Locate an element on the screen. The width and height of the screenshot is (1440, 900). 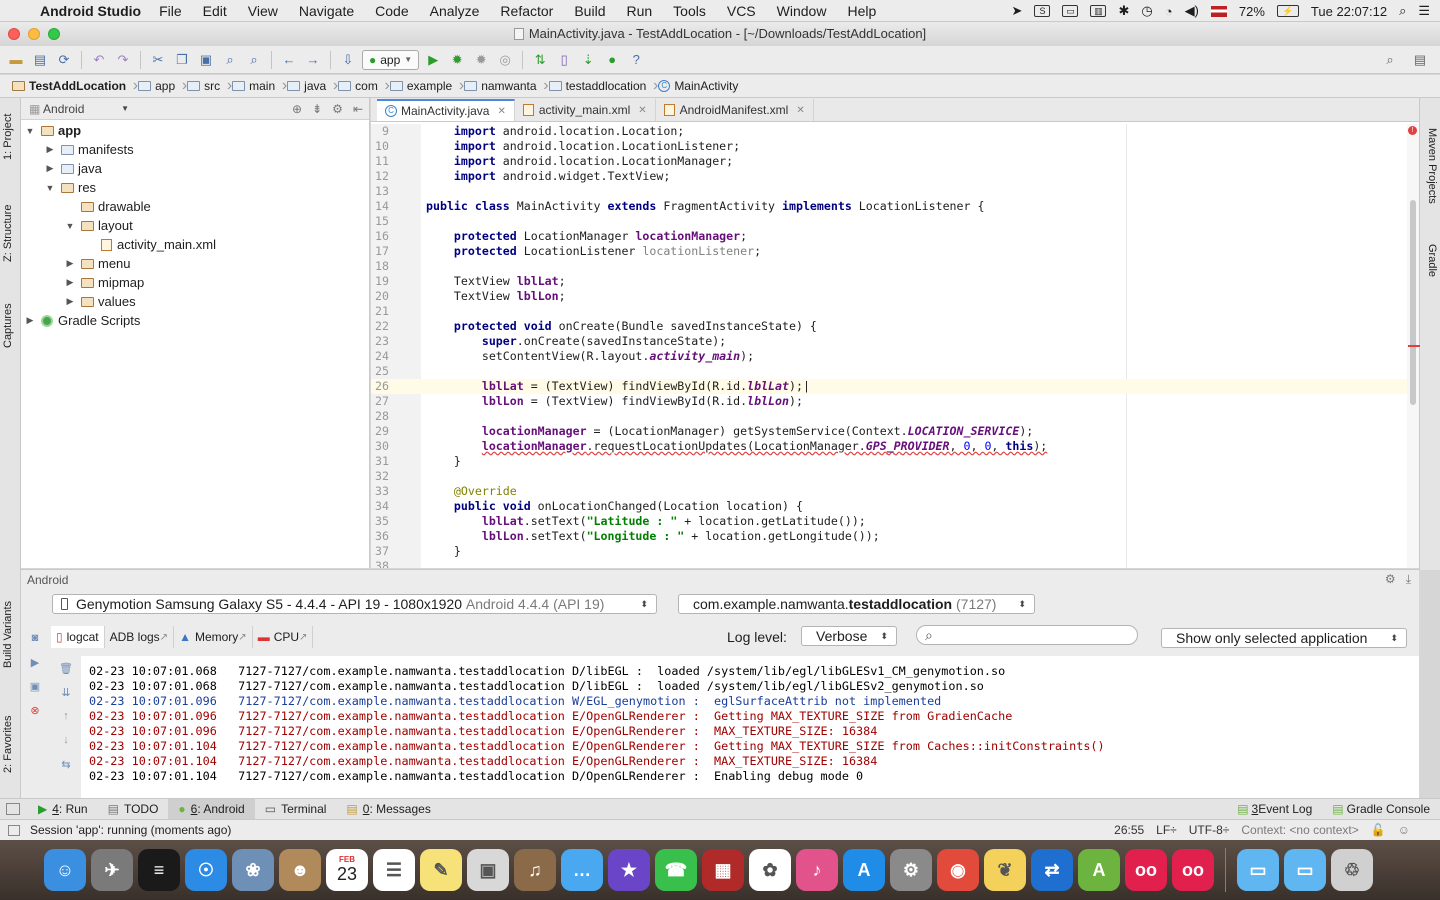
breadcrumb-item: testaddlocation is located at coordinates (601, 86).